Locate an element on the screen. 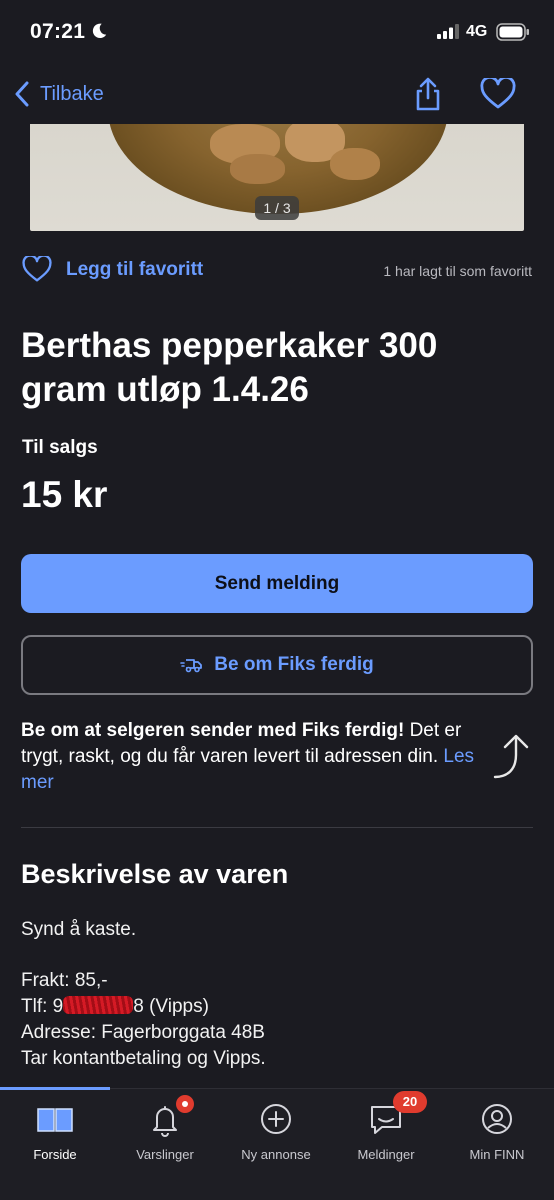 This screenshot has width=554, height=1200. sale-label: Til salgs is located at coordinates (60, 447).